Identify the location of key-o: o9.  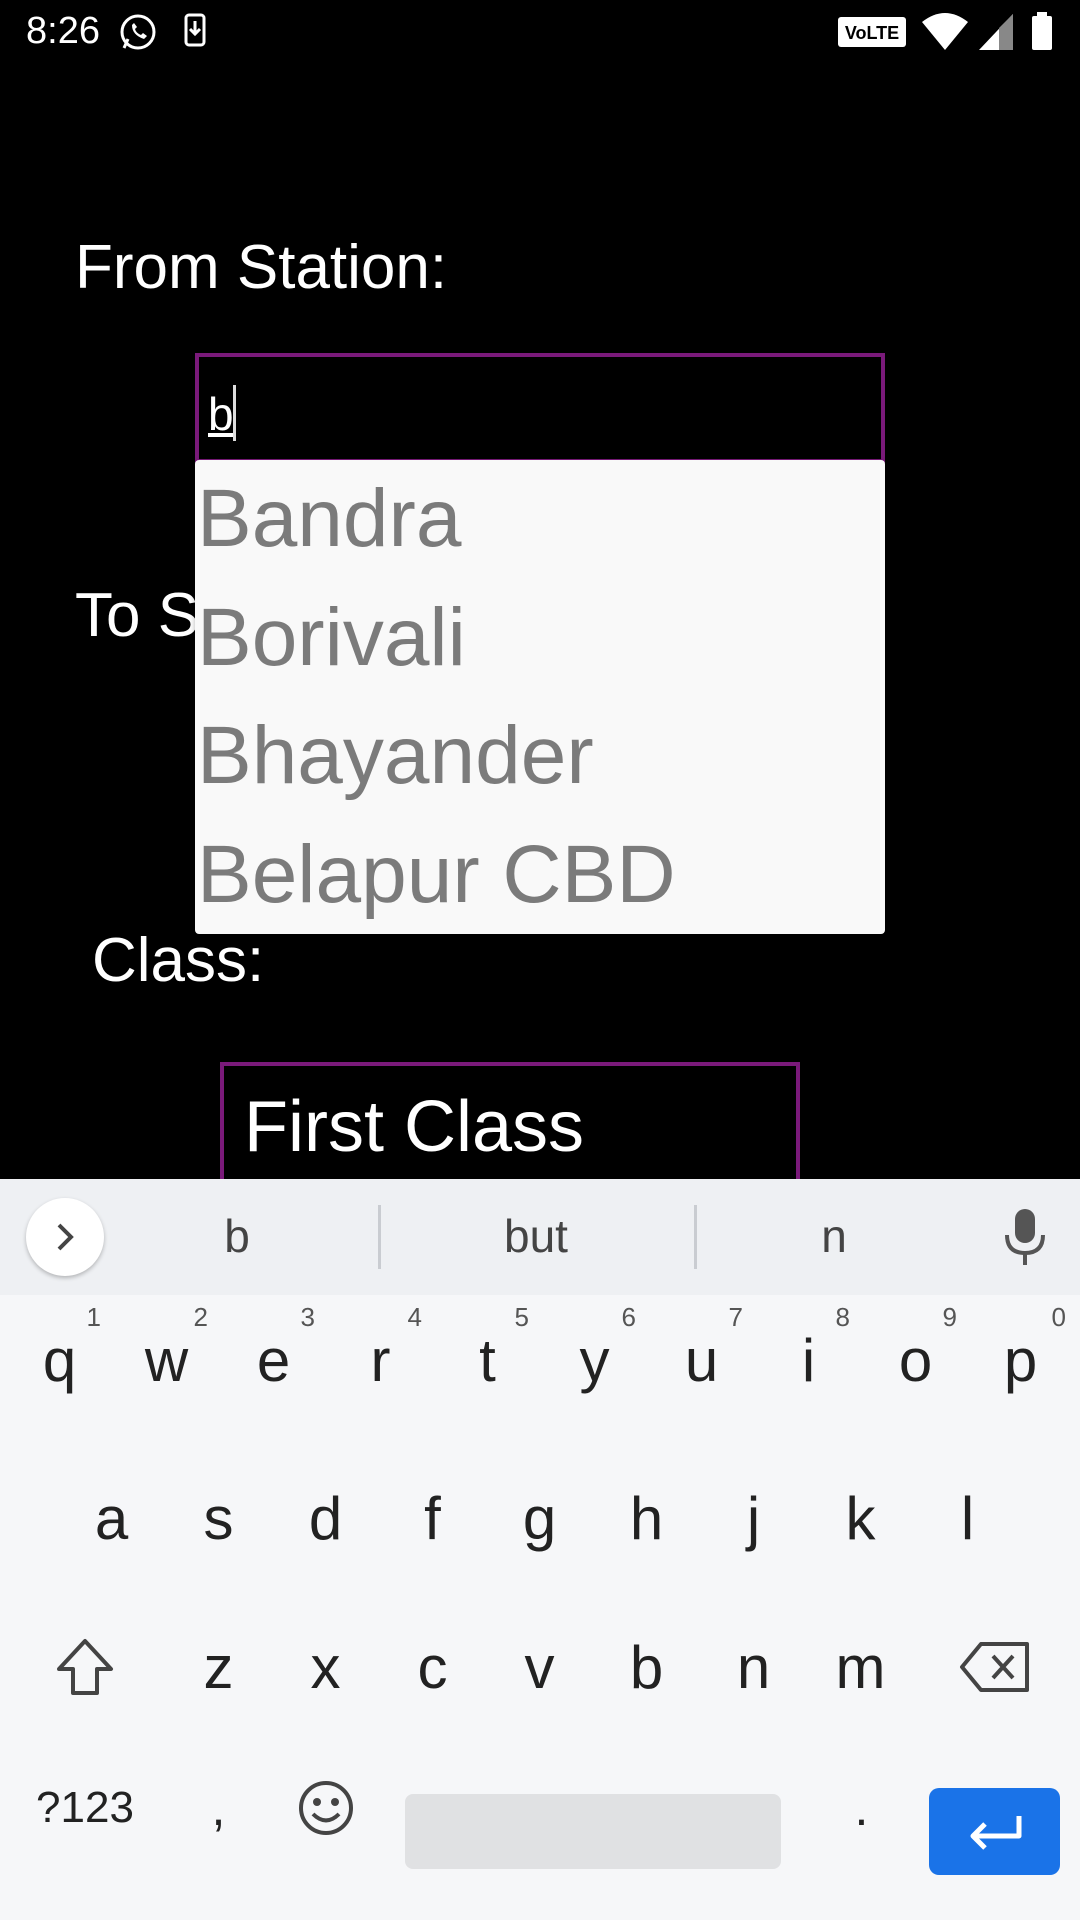
(915, 1360).